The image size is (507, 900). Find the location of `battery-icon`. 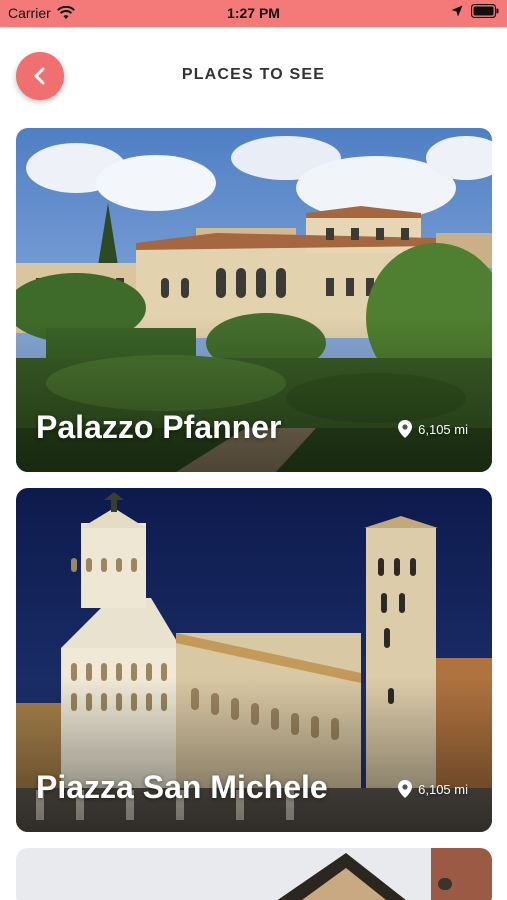

battery-icon is located at coordinates (485, 11).